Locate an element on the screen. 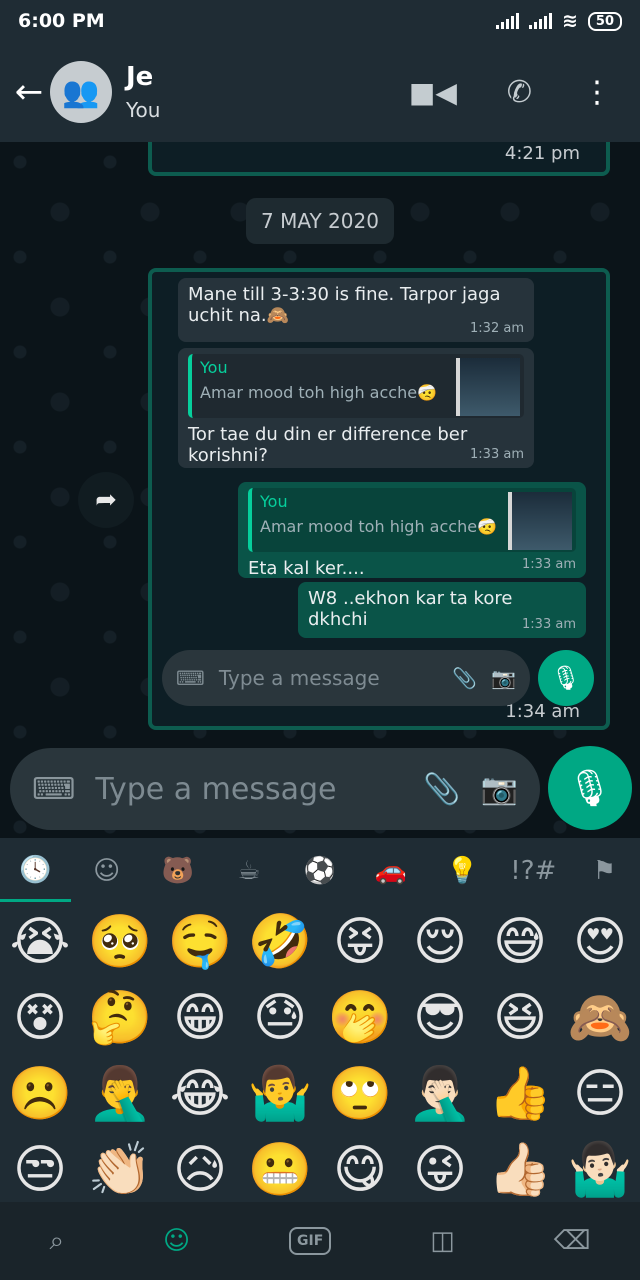 Image resolution: width=640 pixels, height=1280 pixels. emoji-key: 😂 is located at coordinates (200, 1094).